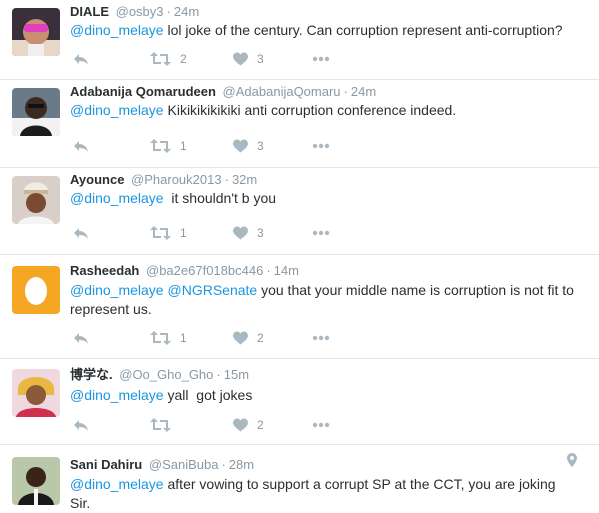  Describe the element at coordinates (176, 179) in the screenshot. I see `user-handle: @Pharouk2013` at that location.